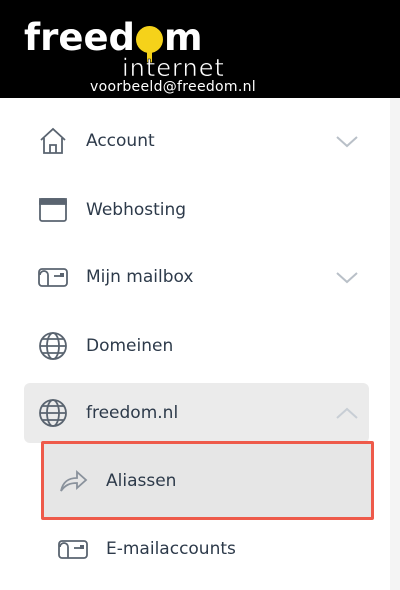  Describe the element at coordinates (171, 549) in the screenshot. I see `sub-item-label: E-mailaccounts` at that location.